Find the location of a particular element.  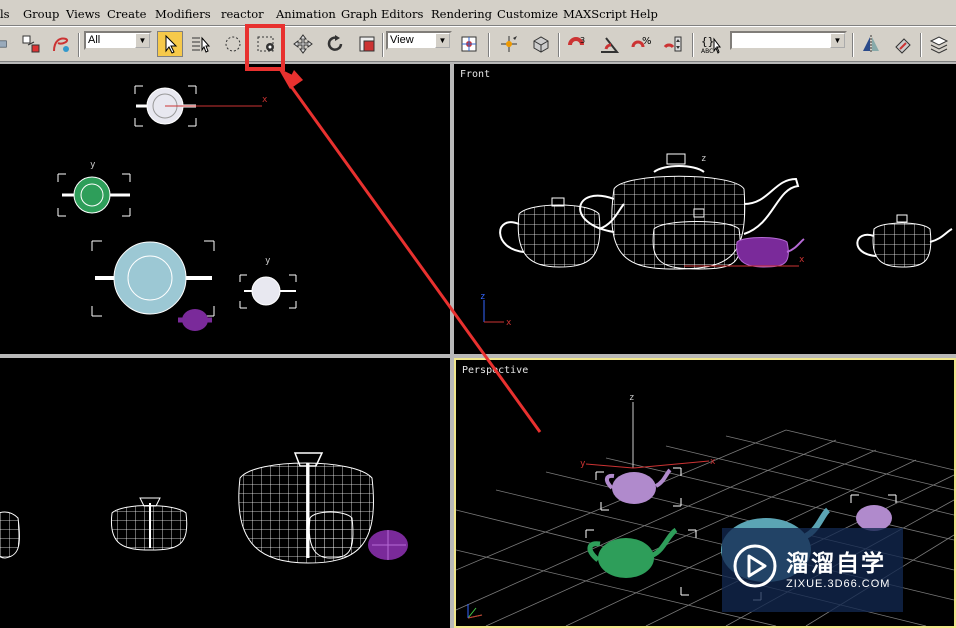

annotation-highlight-box is located at coordinates (265, 47).